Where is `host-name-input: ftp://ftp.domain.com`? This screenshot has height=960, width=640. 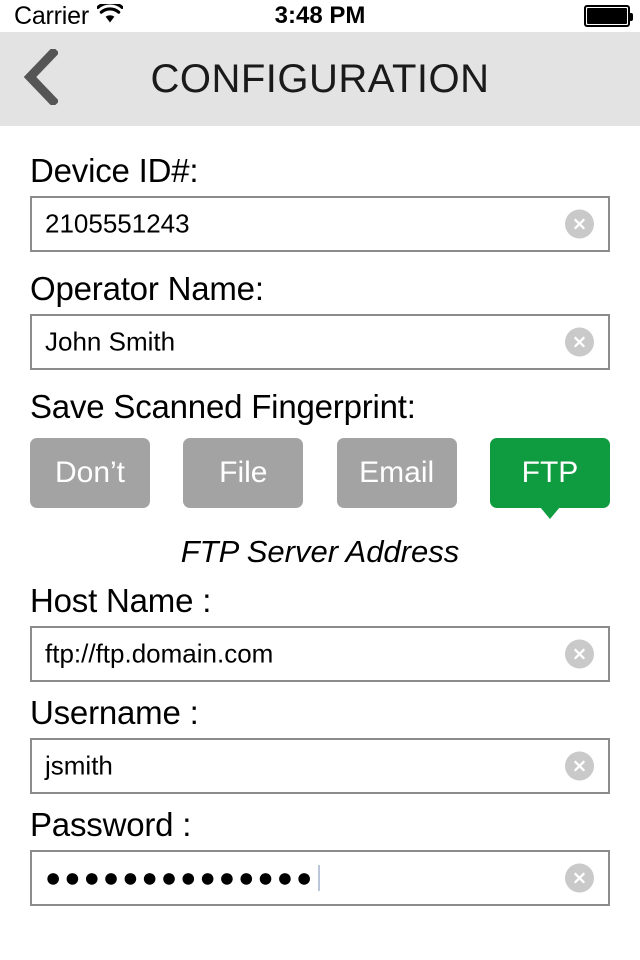
host-name-input: ftp://ftp.domain.com is located at coordinates (320, 654).